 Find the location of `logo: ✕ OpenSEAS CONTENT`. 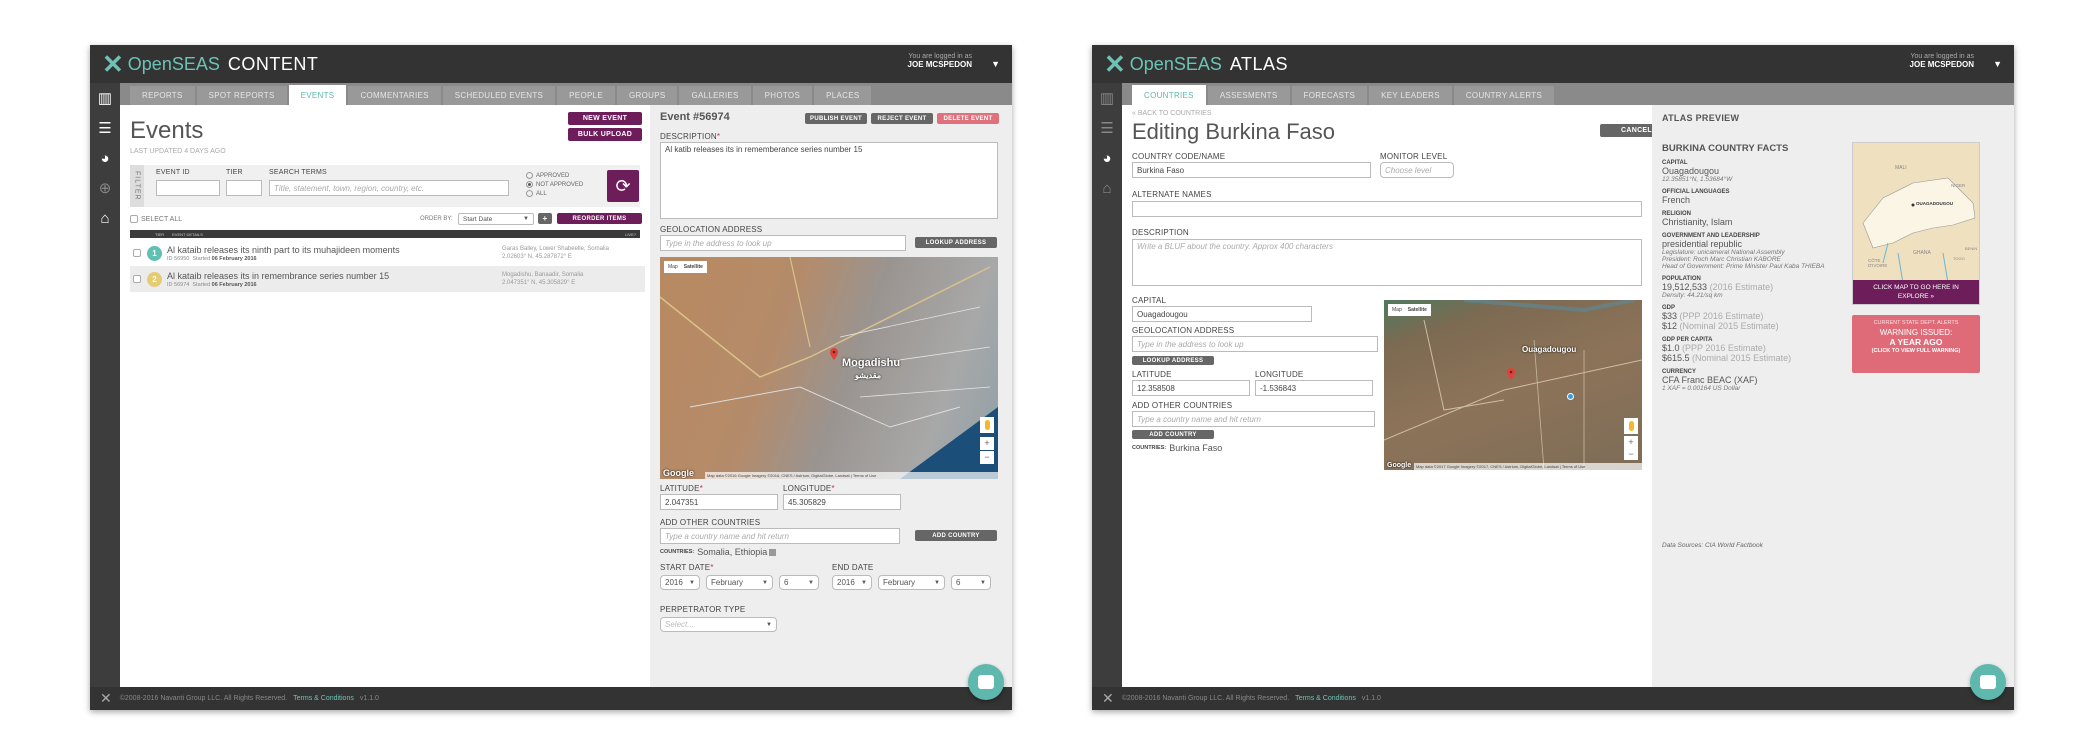

logo: ✕ OpenSEAS CONTENT is located at coordinates (210, 64).